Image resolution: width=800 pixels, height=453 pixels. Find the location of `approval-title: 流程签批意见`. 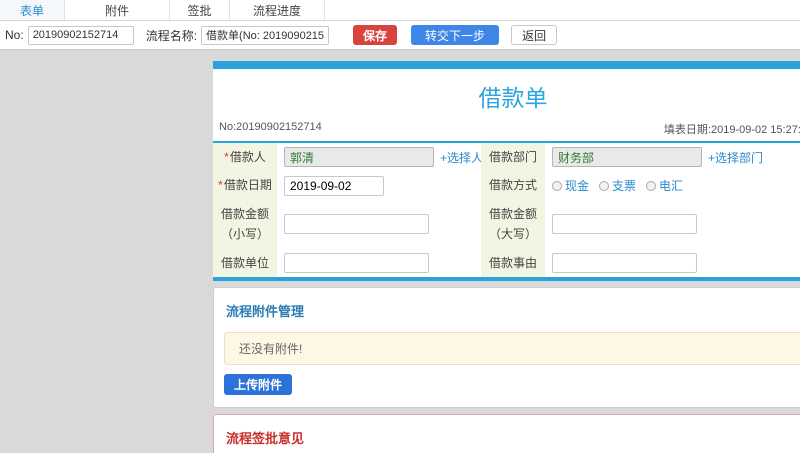

approval-title: 流程签批意见 is located at coordinates (265, 438).